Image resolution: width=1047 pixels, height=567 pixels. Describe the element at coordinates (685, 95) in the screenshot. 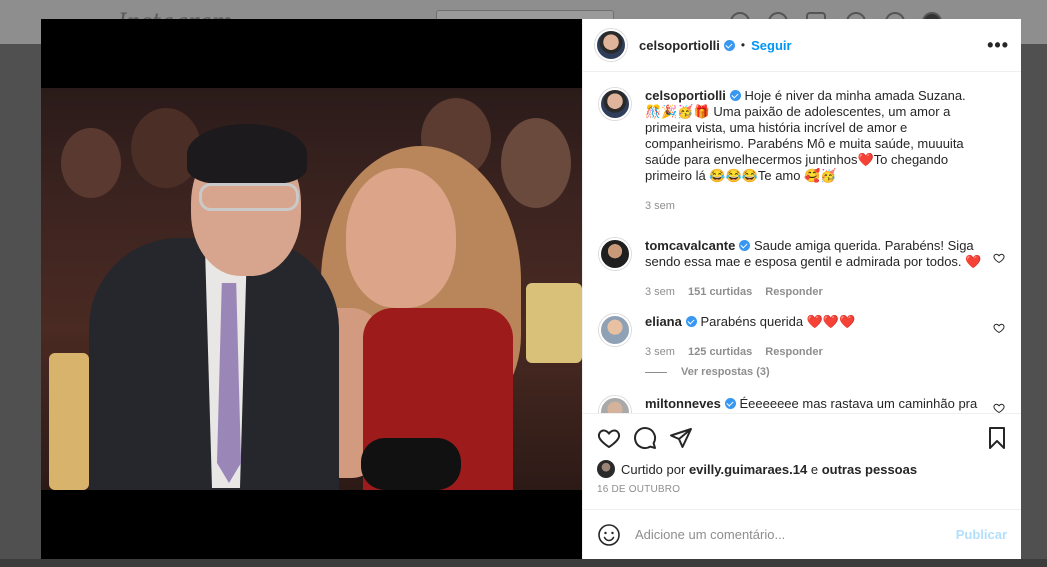

I see `caption-username: celsoportiolli` at that location.